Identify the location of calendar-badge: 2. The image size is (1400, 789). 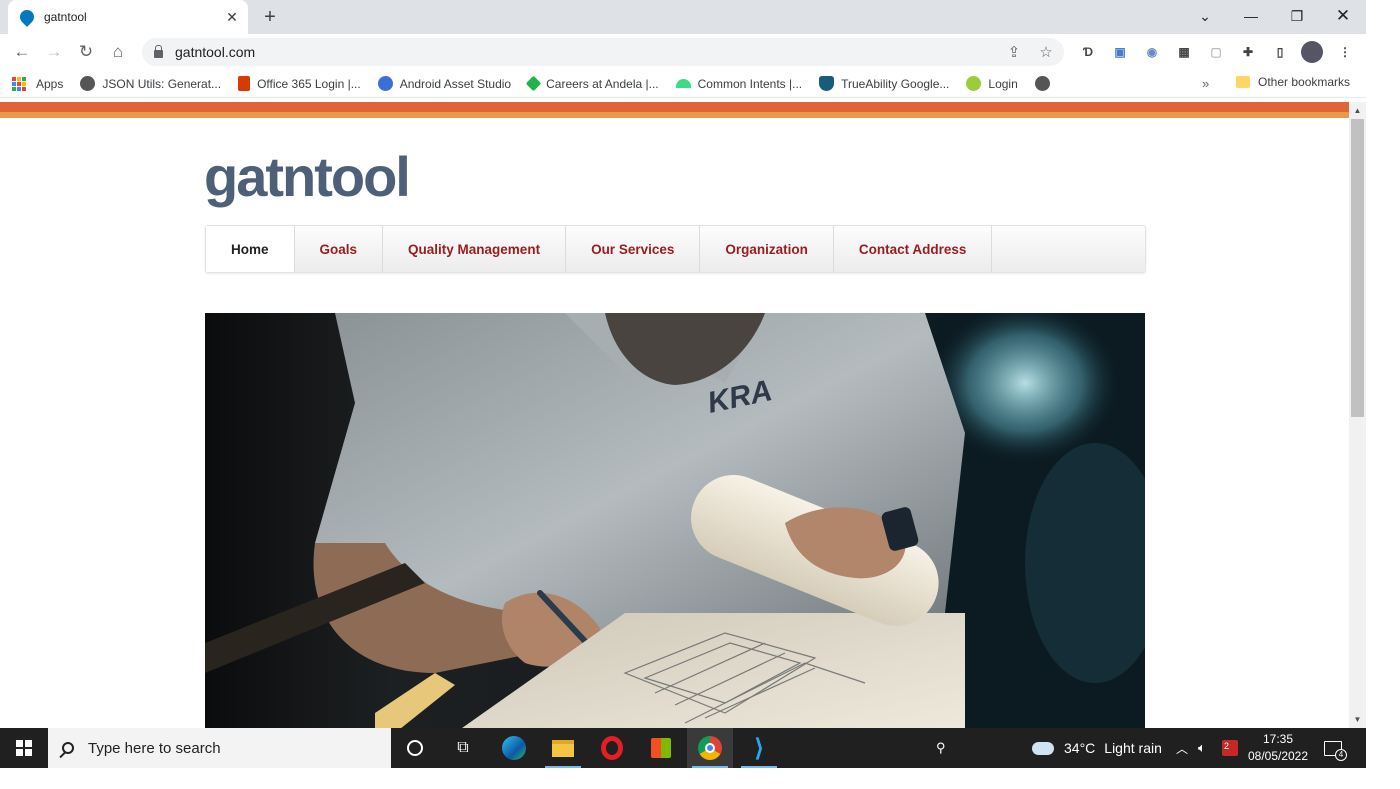
(1227, 746).